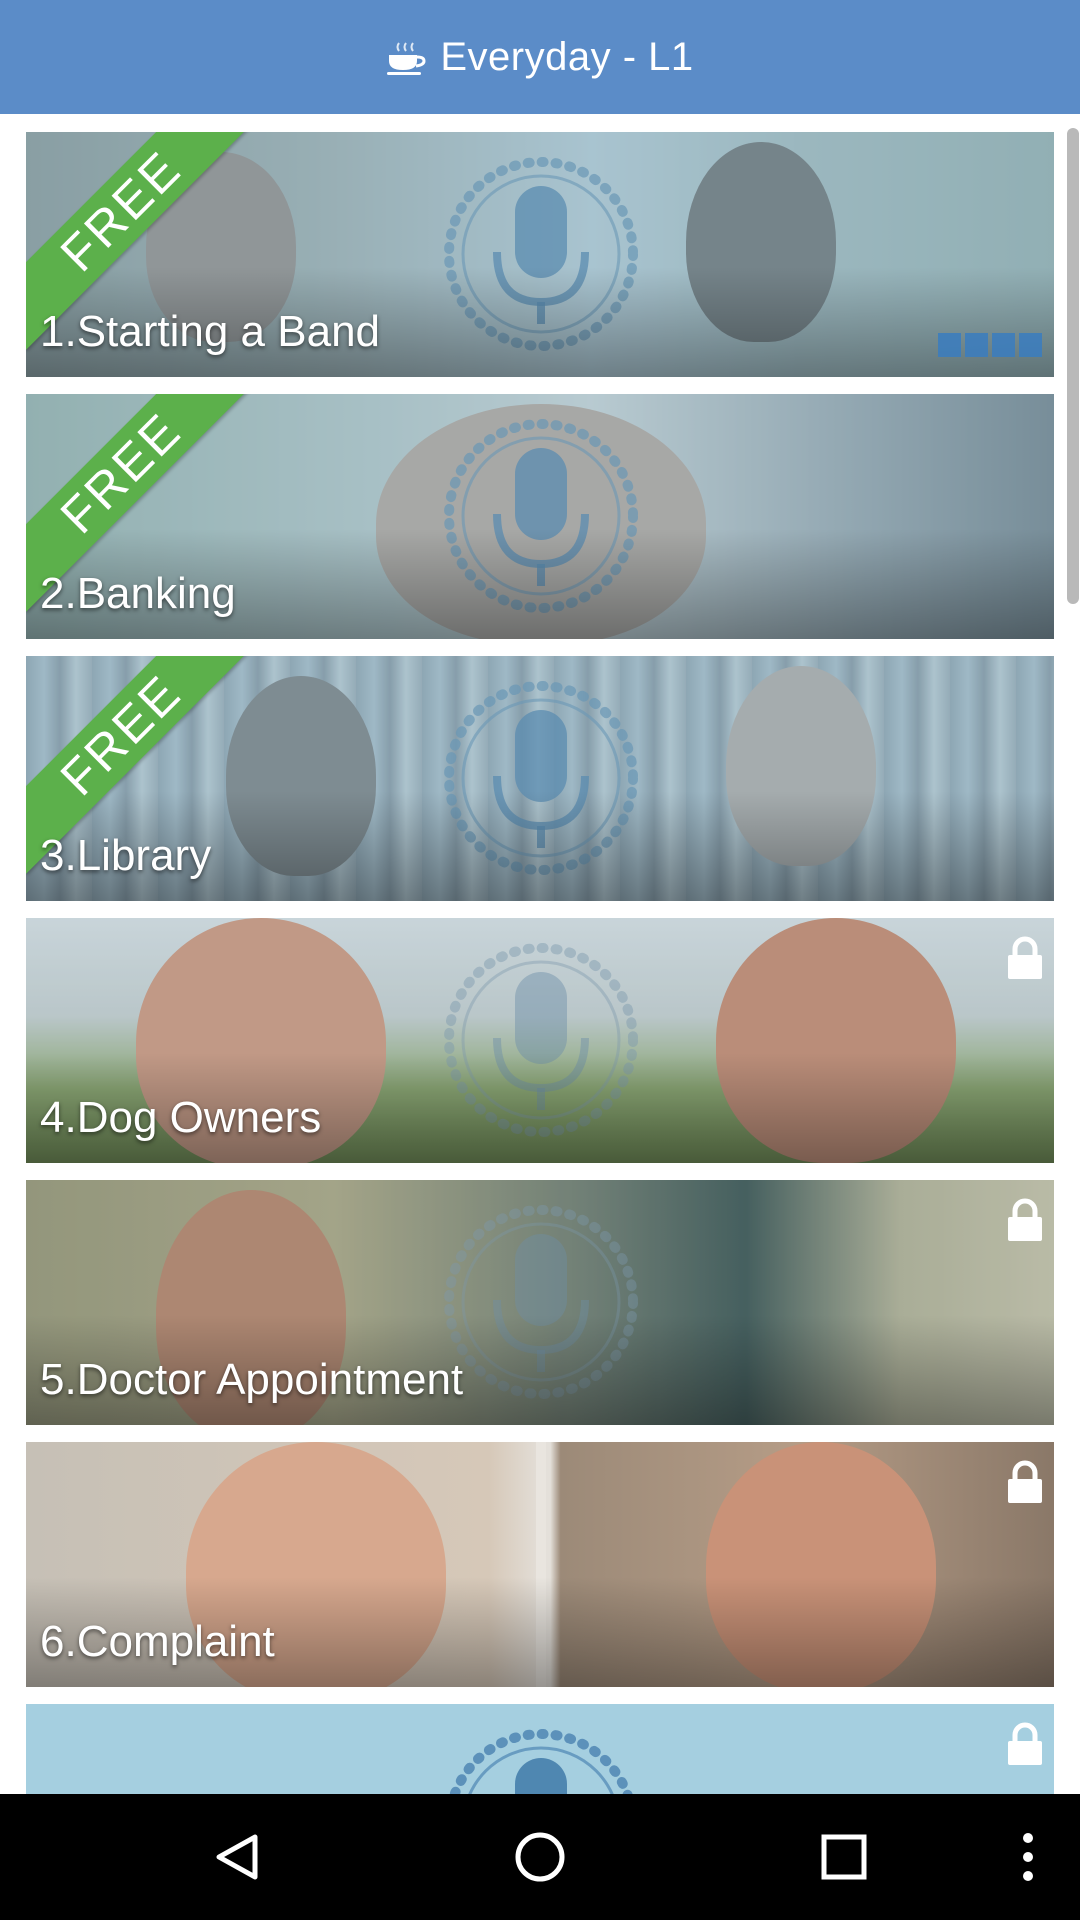  Describe the element at coordinates (541, 1761) in the screenshot. I see `microphone-logo-icon` at that location.